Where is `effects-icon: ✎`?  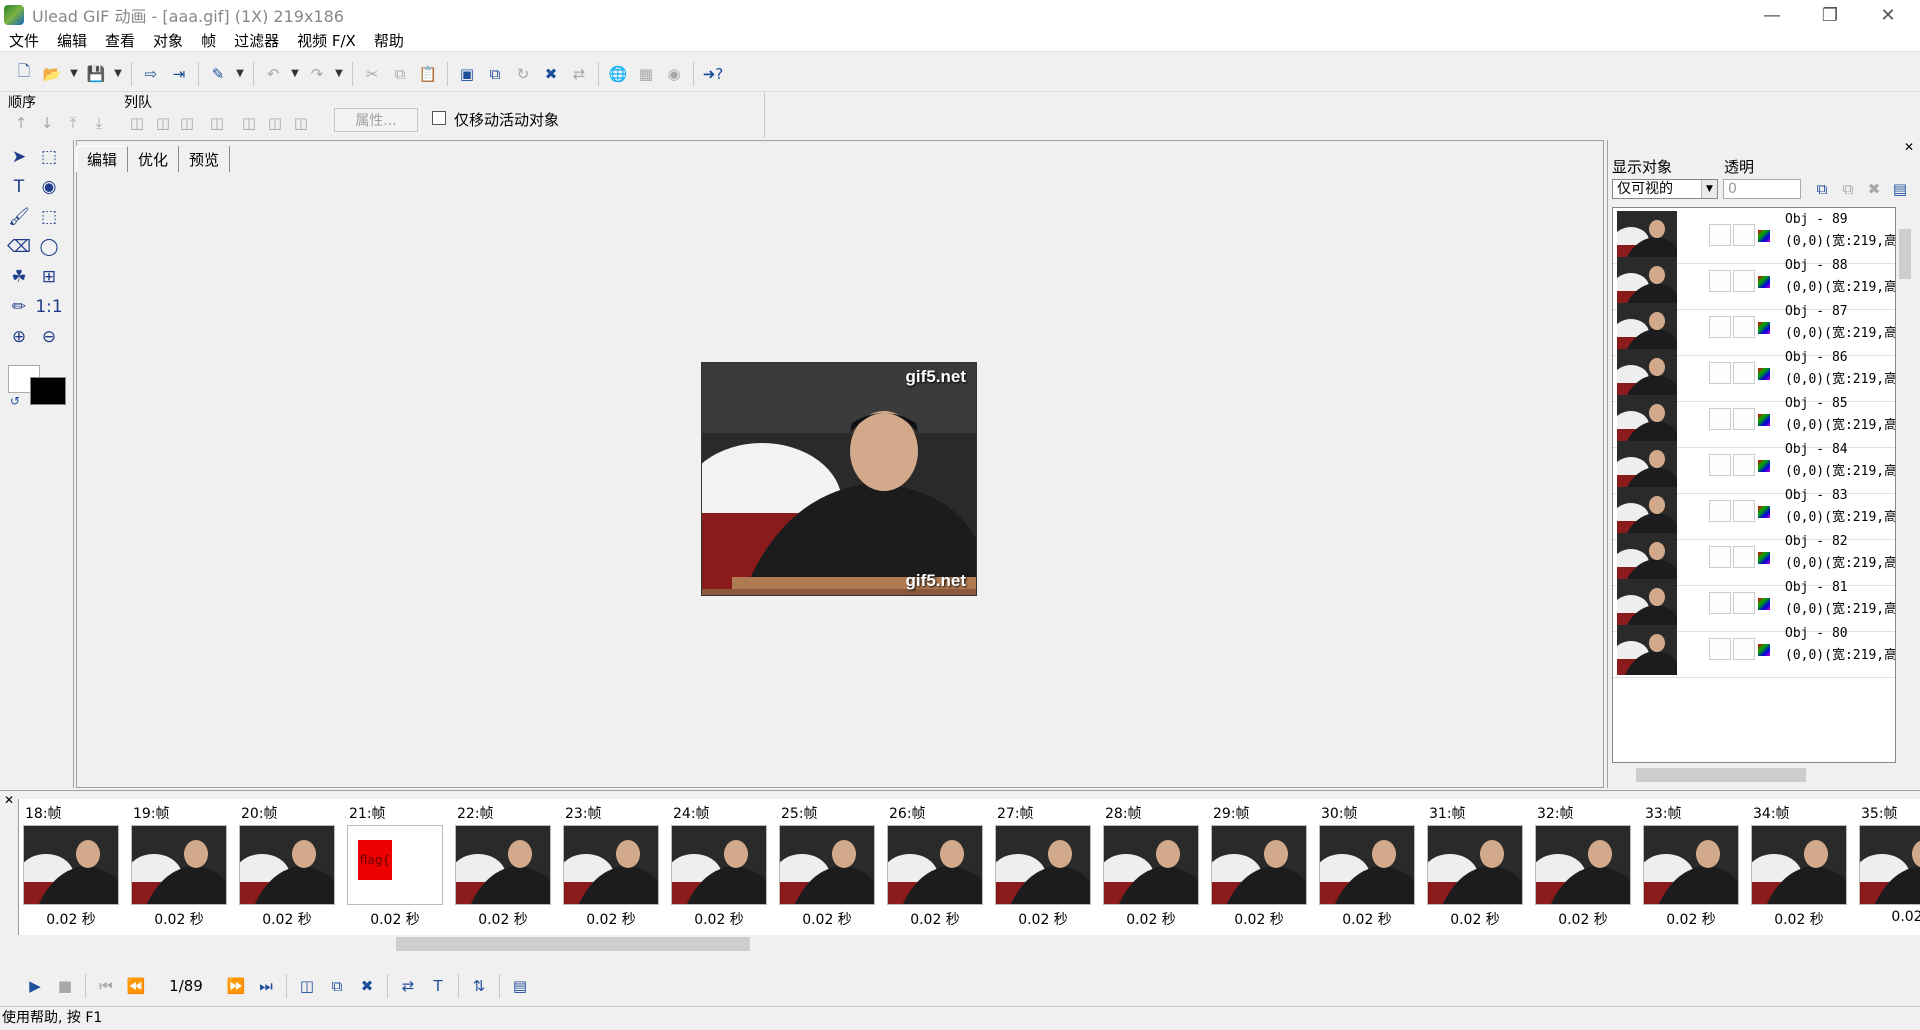
effects-icon: ✎ is located at coordinates (218, 74).